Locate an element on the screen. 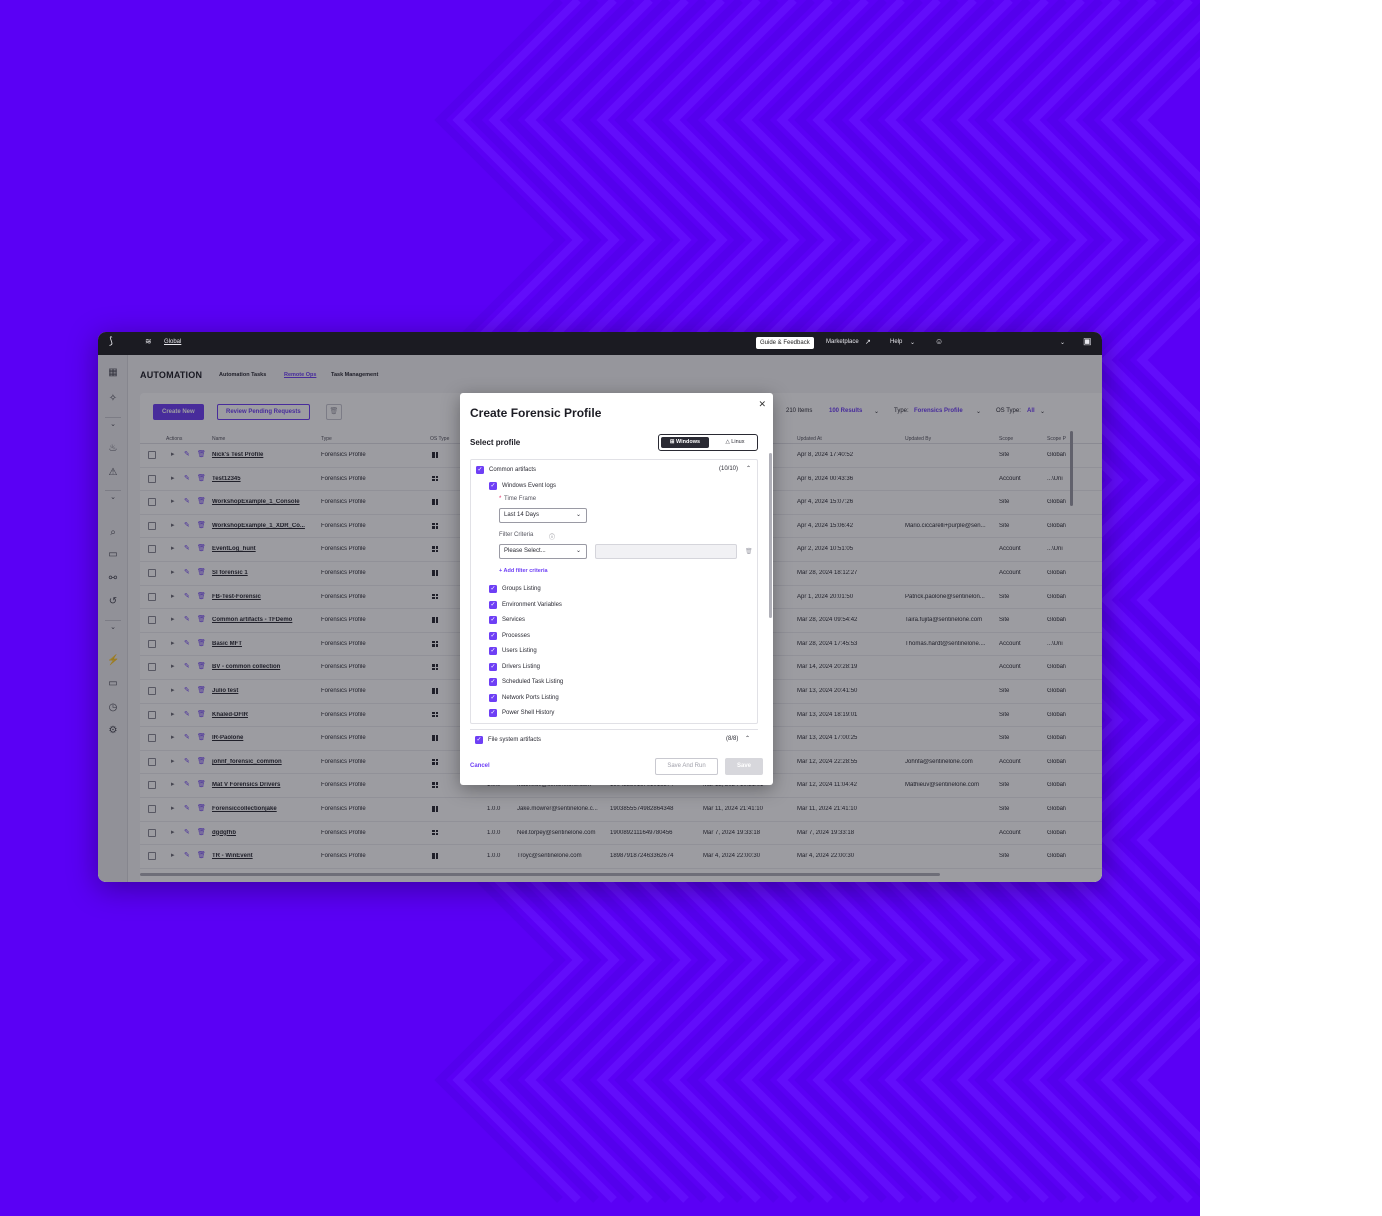  add-filter-button: + Add filter criteria is located at coordinates (523, 571).